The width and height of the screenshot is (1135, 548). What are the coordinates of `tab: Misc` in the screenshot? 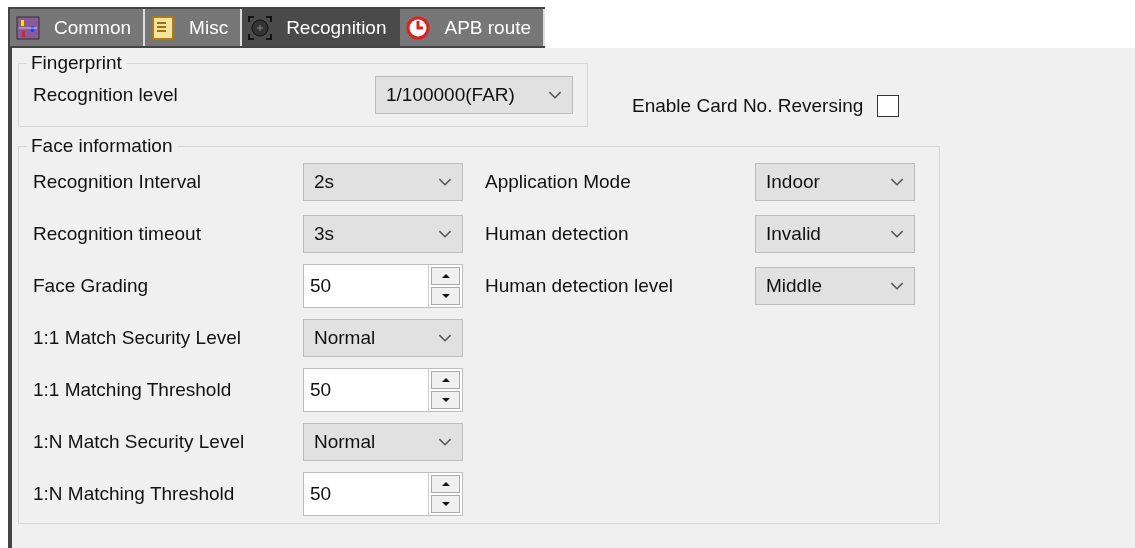 It's located at (194, 27).